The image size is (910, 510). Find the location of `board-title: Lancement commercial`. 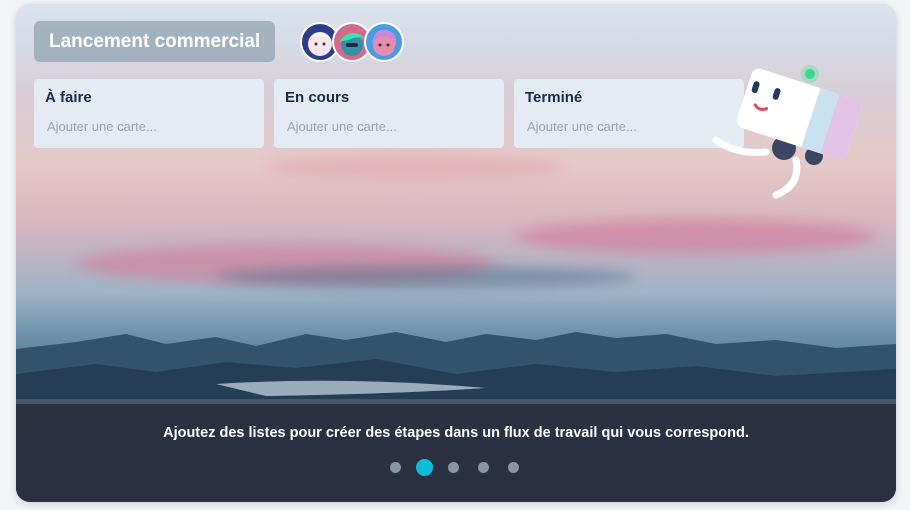

board-title: Lancement commercial is located at coordinates (155, 41).